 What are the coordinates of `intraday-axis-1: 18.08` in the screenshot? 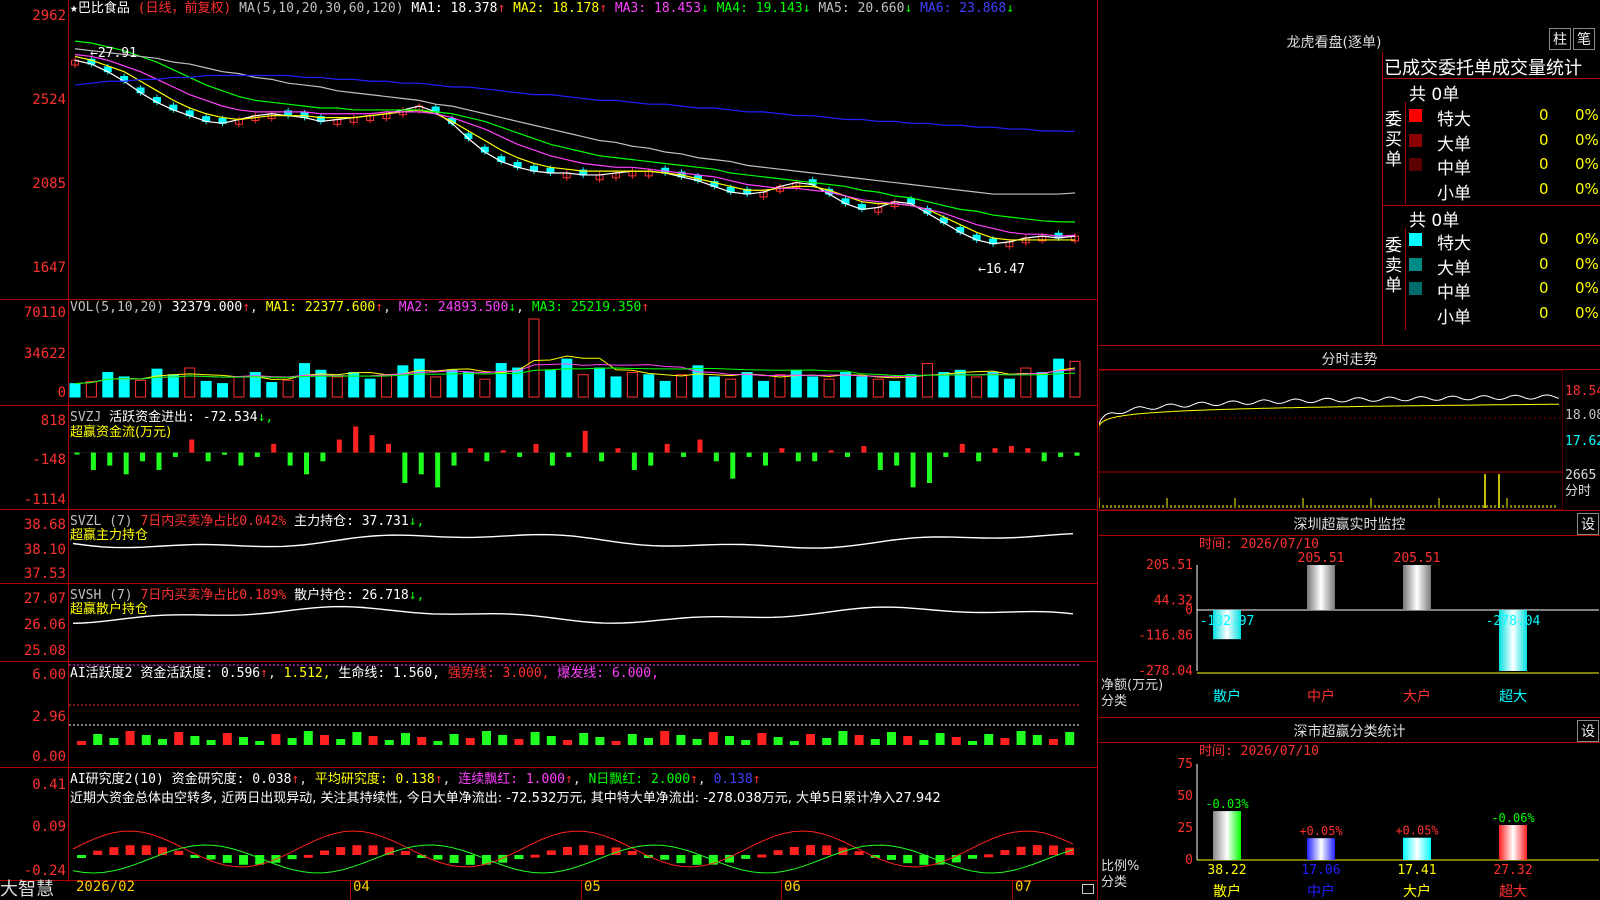 It's located at (1582, 415).